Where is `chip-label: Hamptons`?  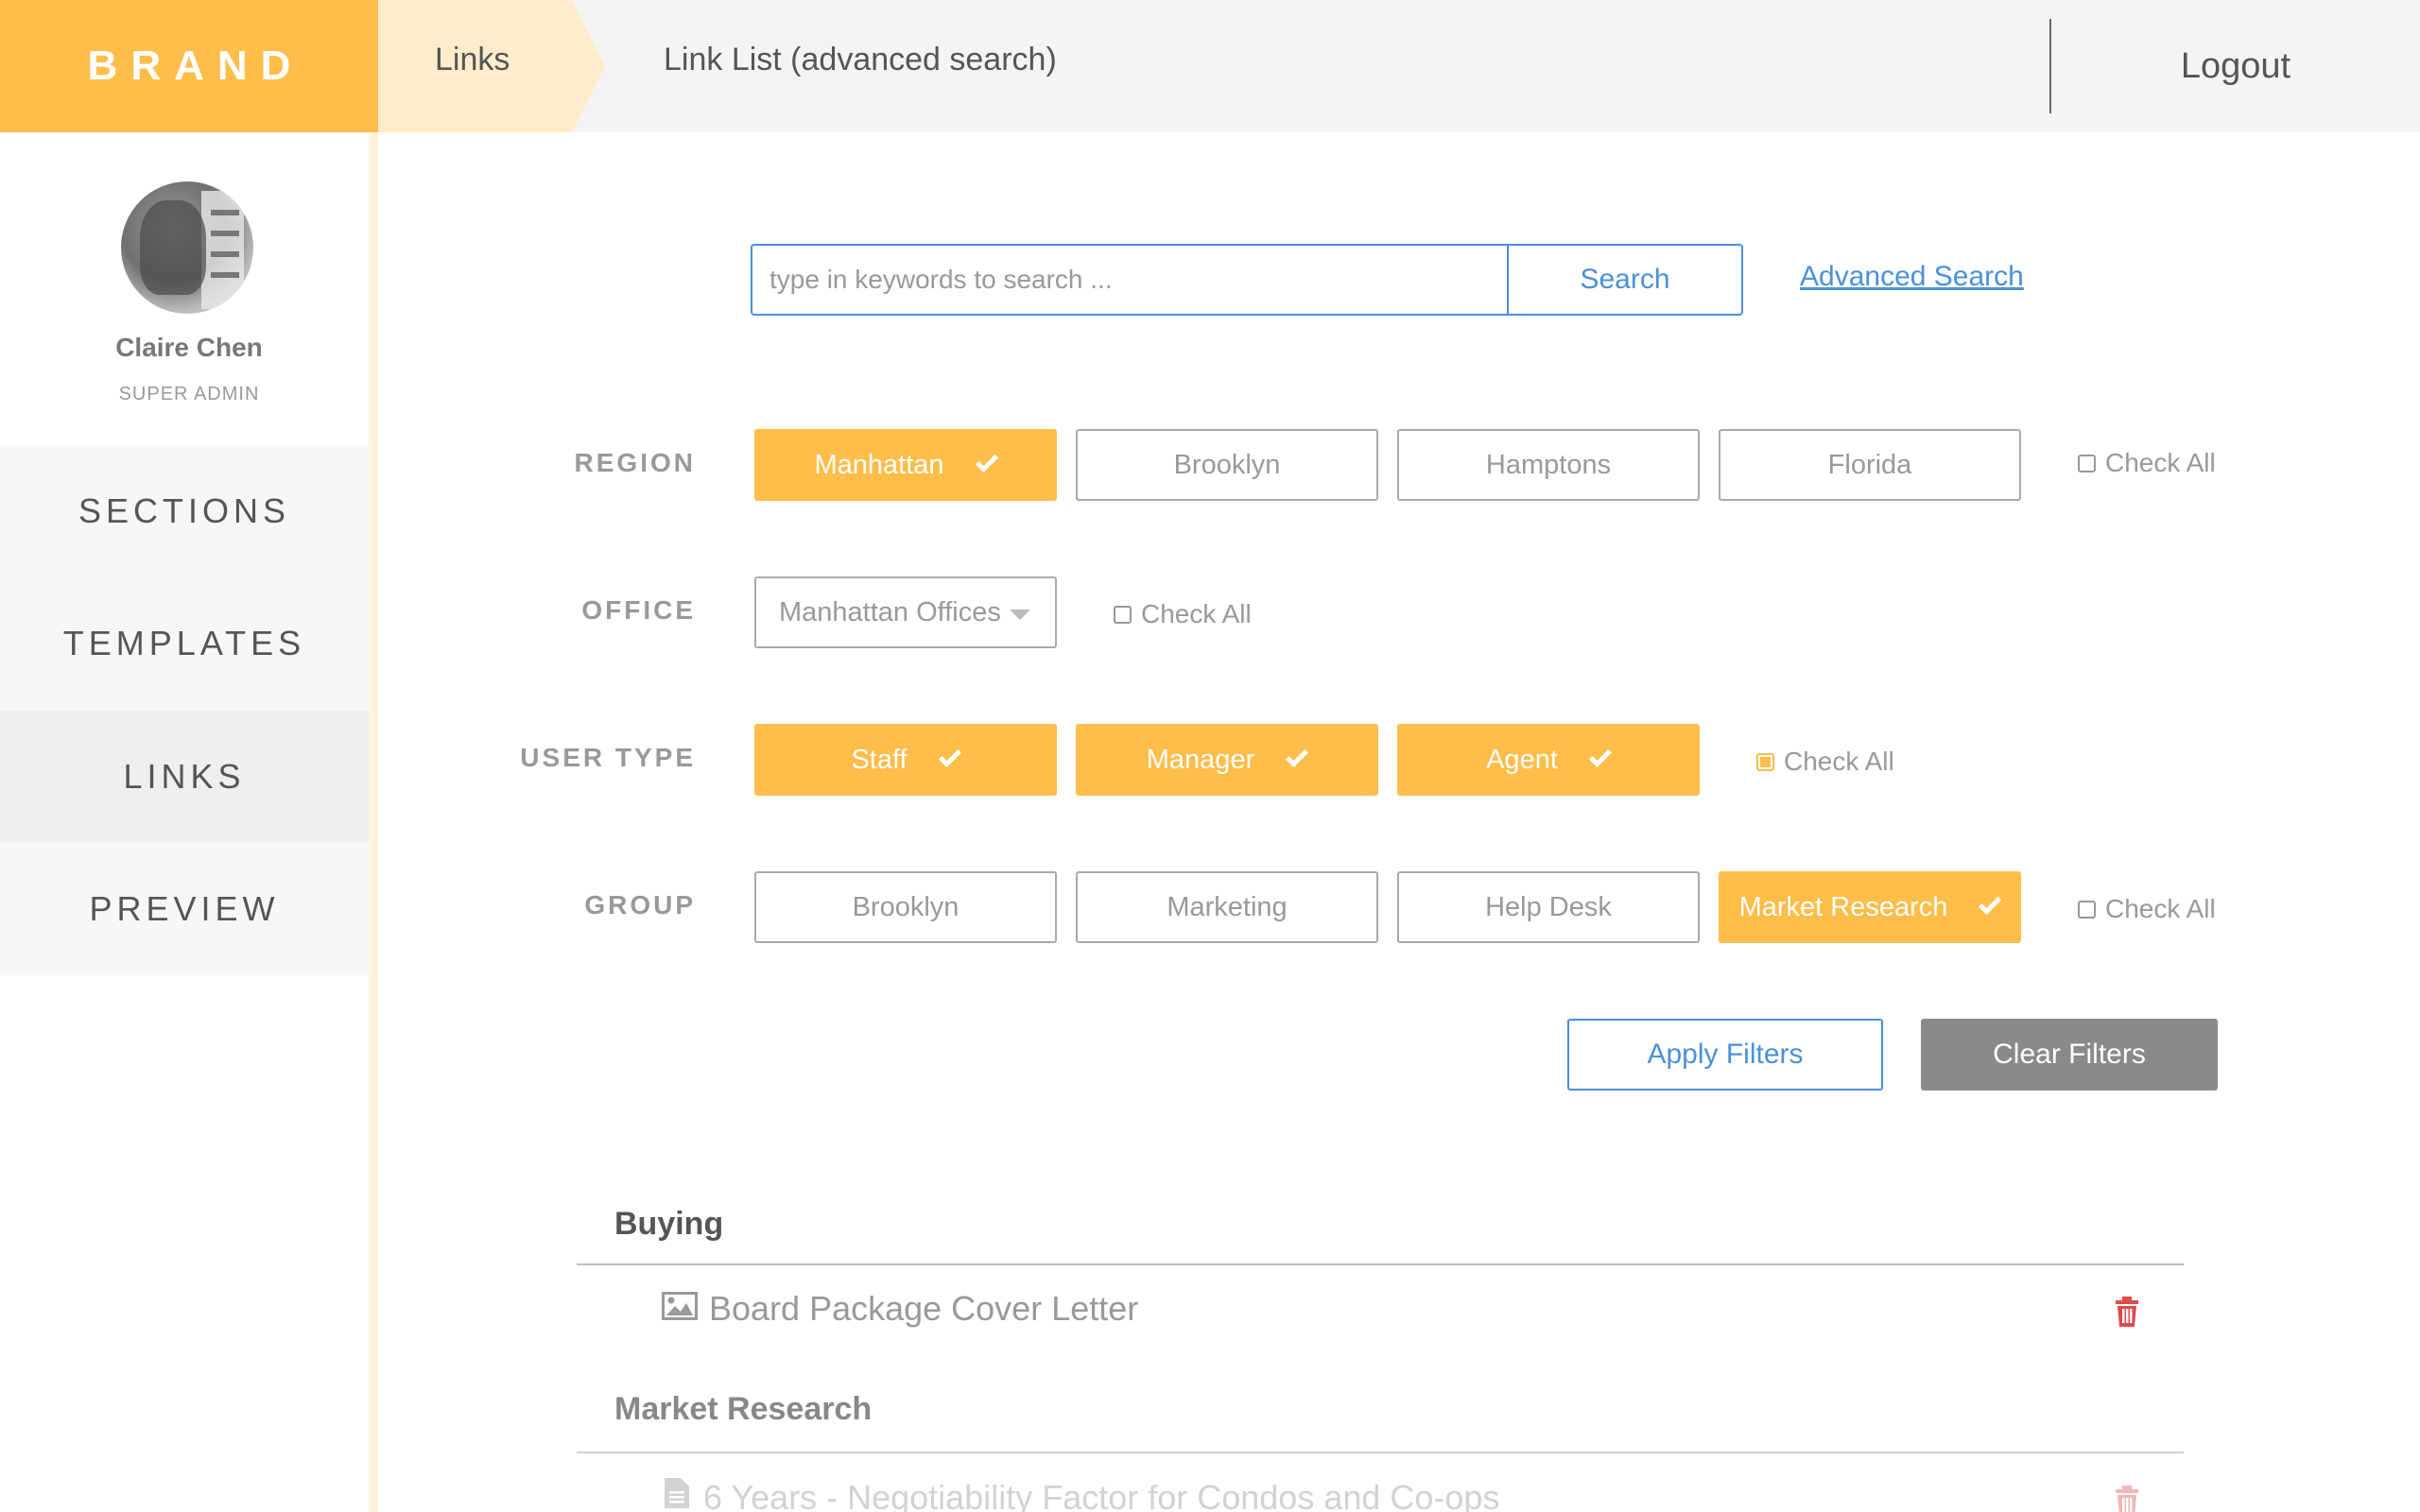 chip-label: Hamptons is located at coordinates (1548, 464).